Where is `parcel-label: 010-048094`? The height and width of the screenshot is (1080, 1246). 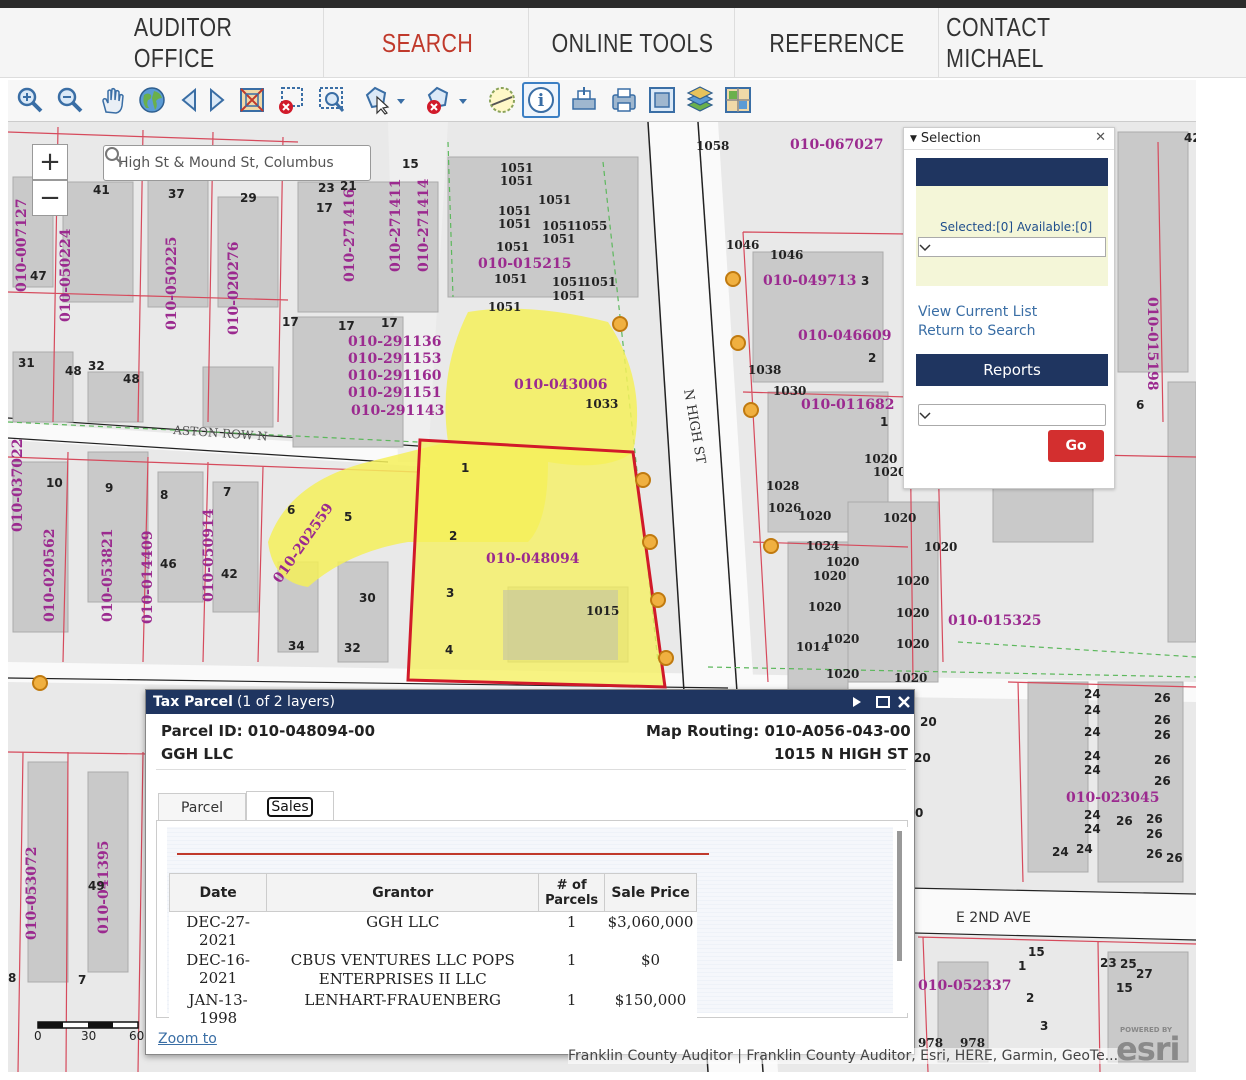 parcel-label: 010-048094 is located at coordinates (533, 559).